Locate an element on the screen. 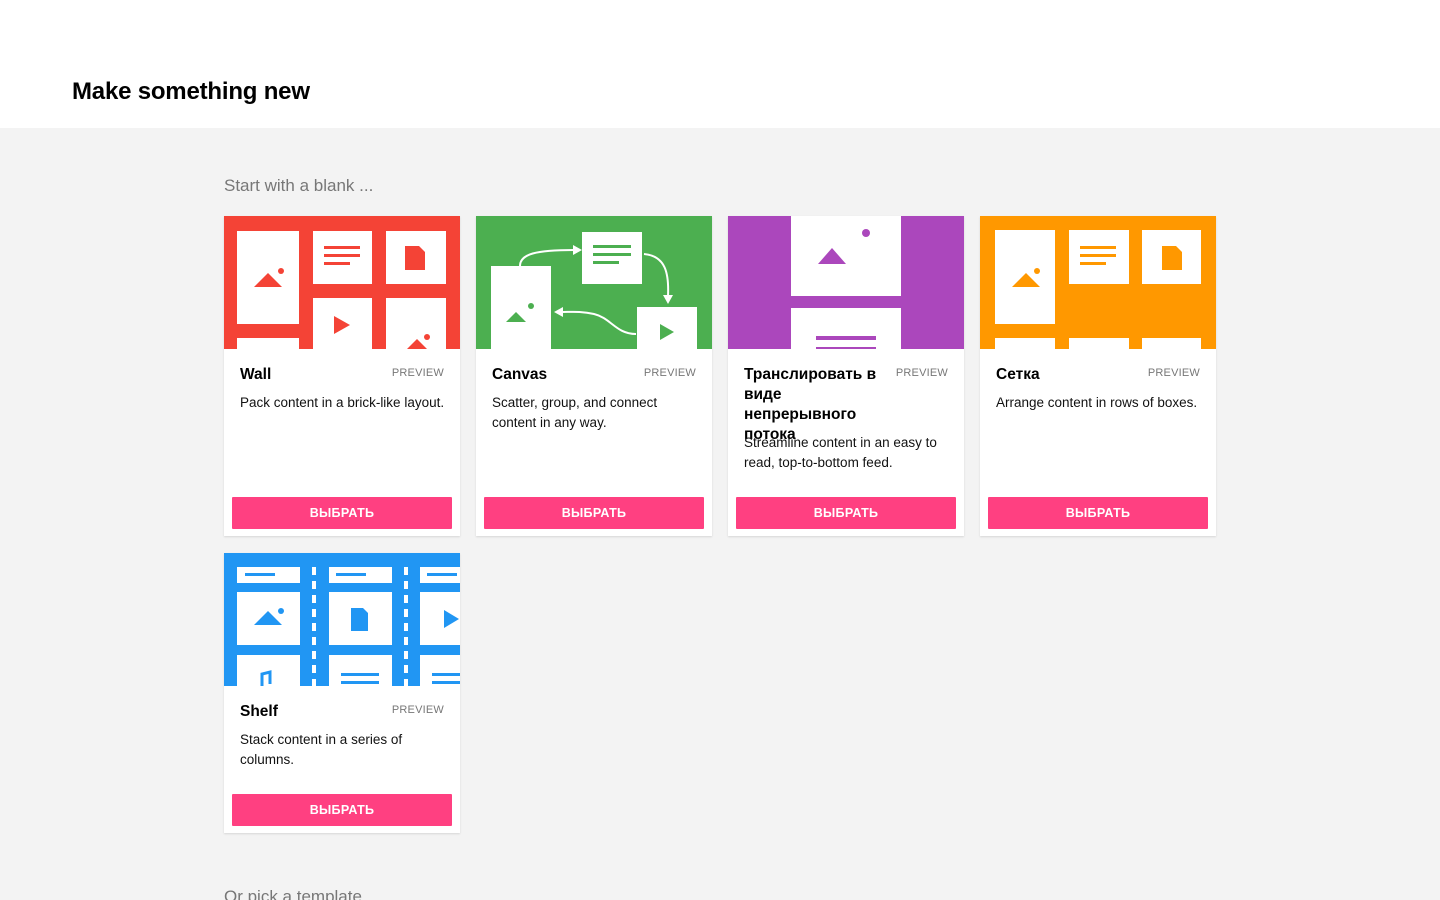 The image size is (1440, 900). wall-thumbnail is located at coordinates (342, 282).